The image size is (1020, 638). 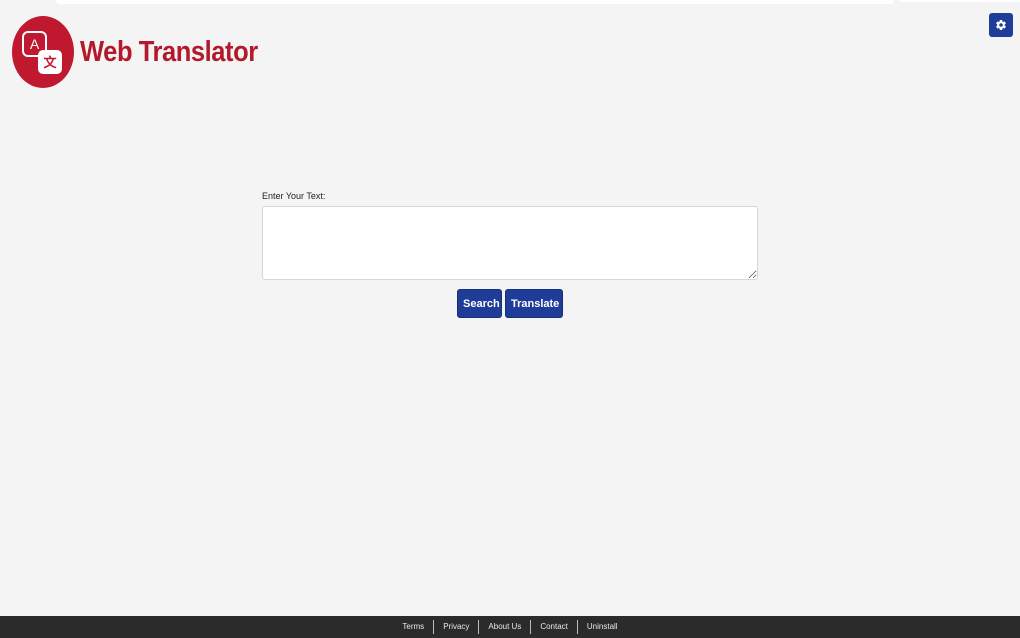 What do you see at coordinates (413, 627) in the screenshot?
I see `footer-link-terms: Terms` at bounding box center [413, 627].